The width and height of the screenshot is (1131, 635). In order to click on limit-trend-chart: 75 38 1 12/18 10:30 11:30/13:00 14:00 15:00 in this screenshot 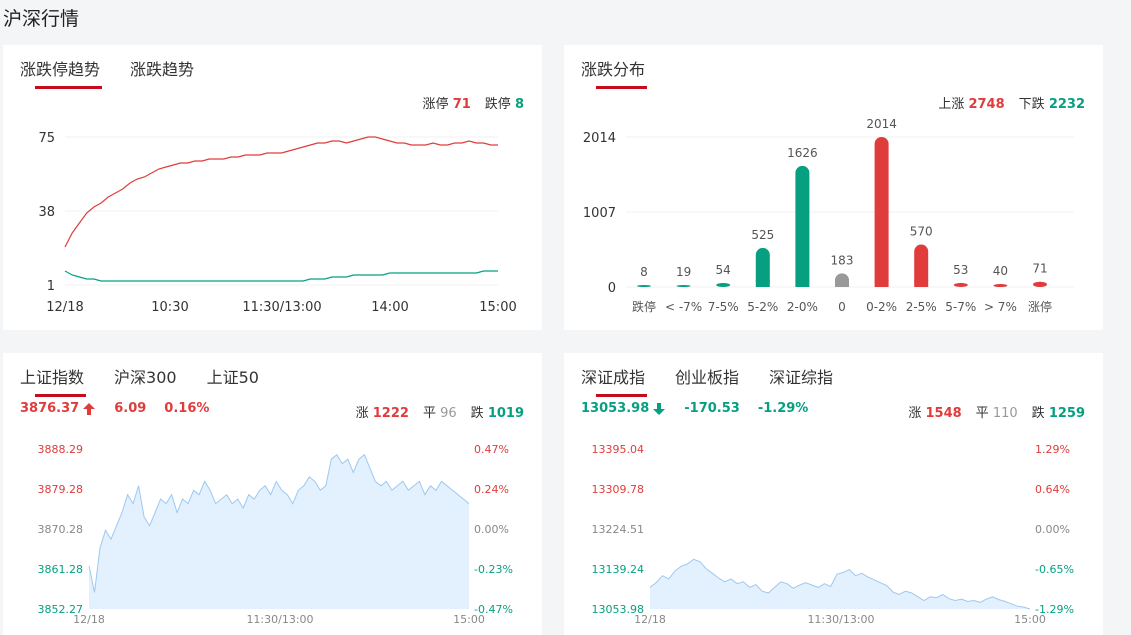, I will do `click(277, 223)`.